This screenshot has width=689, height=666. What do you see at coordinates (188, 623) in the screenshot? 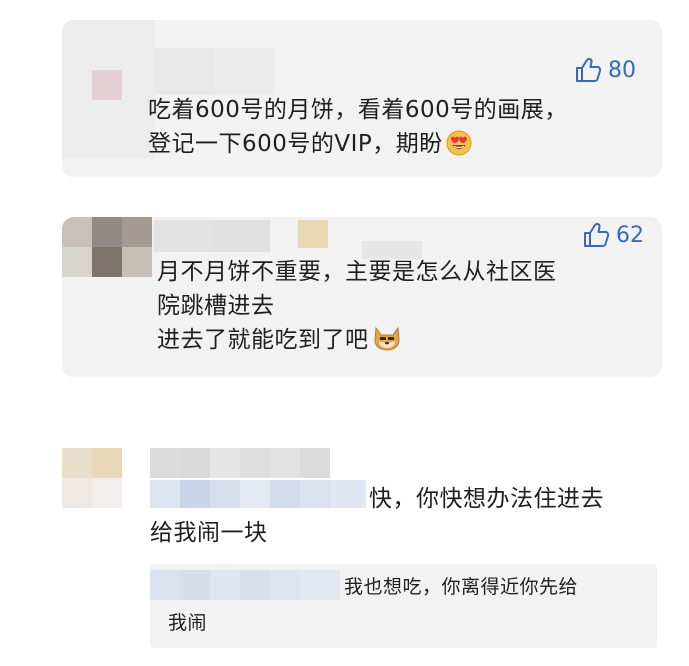
I see `reply-line: 我闹` at bounding box center [188, 623].